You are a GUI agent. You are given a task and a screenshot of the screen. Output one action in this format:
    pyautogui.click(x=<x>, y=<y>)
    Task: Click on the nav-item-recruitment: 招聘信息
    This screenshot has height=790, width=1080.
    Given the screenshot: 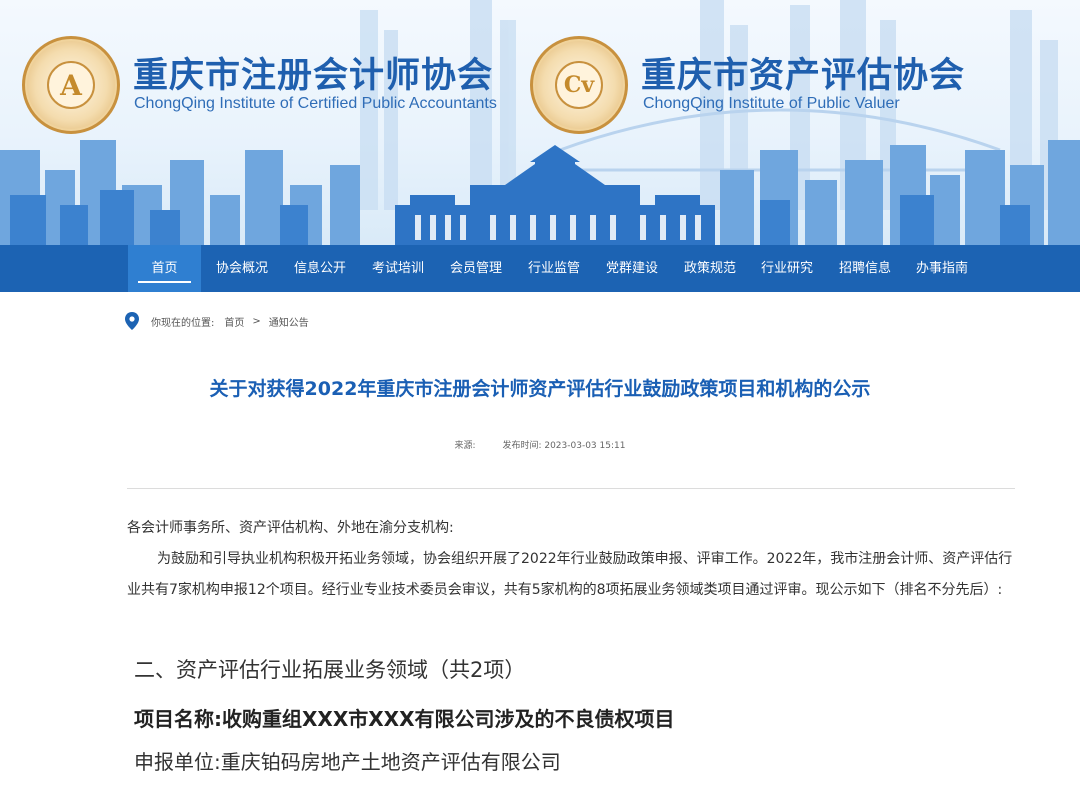 What is the action you would take?
    pyautogui.click(x=865, y=268)
    